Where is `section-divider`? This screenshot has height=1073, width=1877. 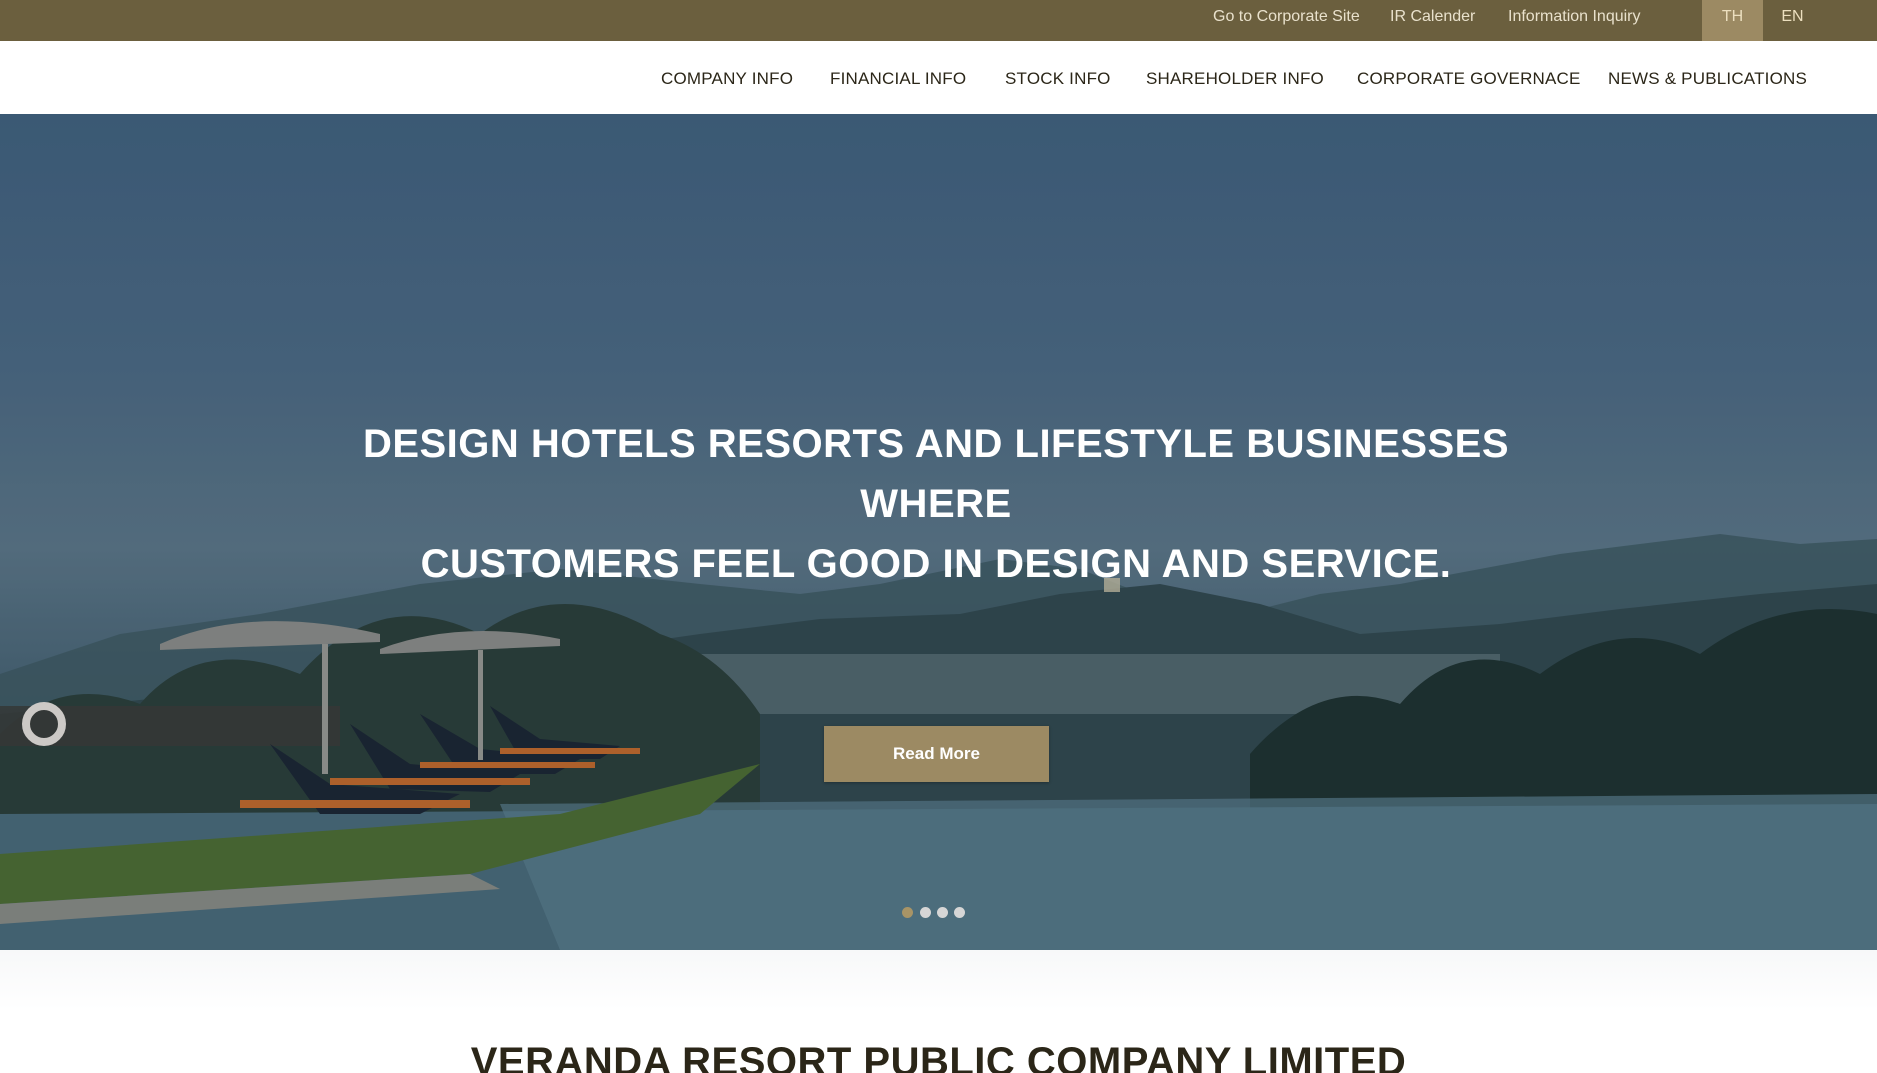
section-divider is located at coordinates (938, 980).